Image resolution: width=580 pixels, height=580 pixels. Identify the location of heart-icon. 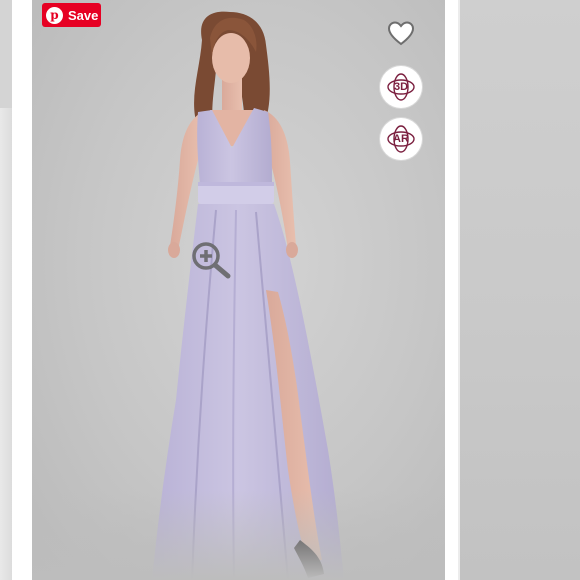
(401, 33).